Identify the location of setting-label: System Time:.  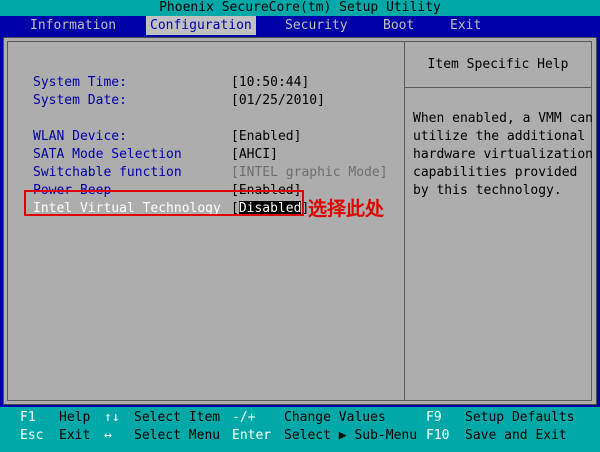
(80, 82).